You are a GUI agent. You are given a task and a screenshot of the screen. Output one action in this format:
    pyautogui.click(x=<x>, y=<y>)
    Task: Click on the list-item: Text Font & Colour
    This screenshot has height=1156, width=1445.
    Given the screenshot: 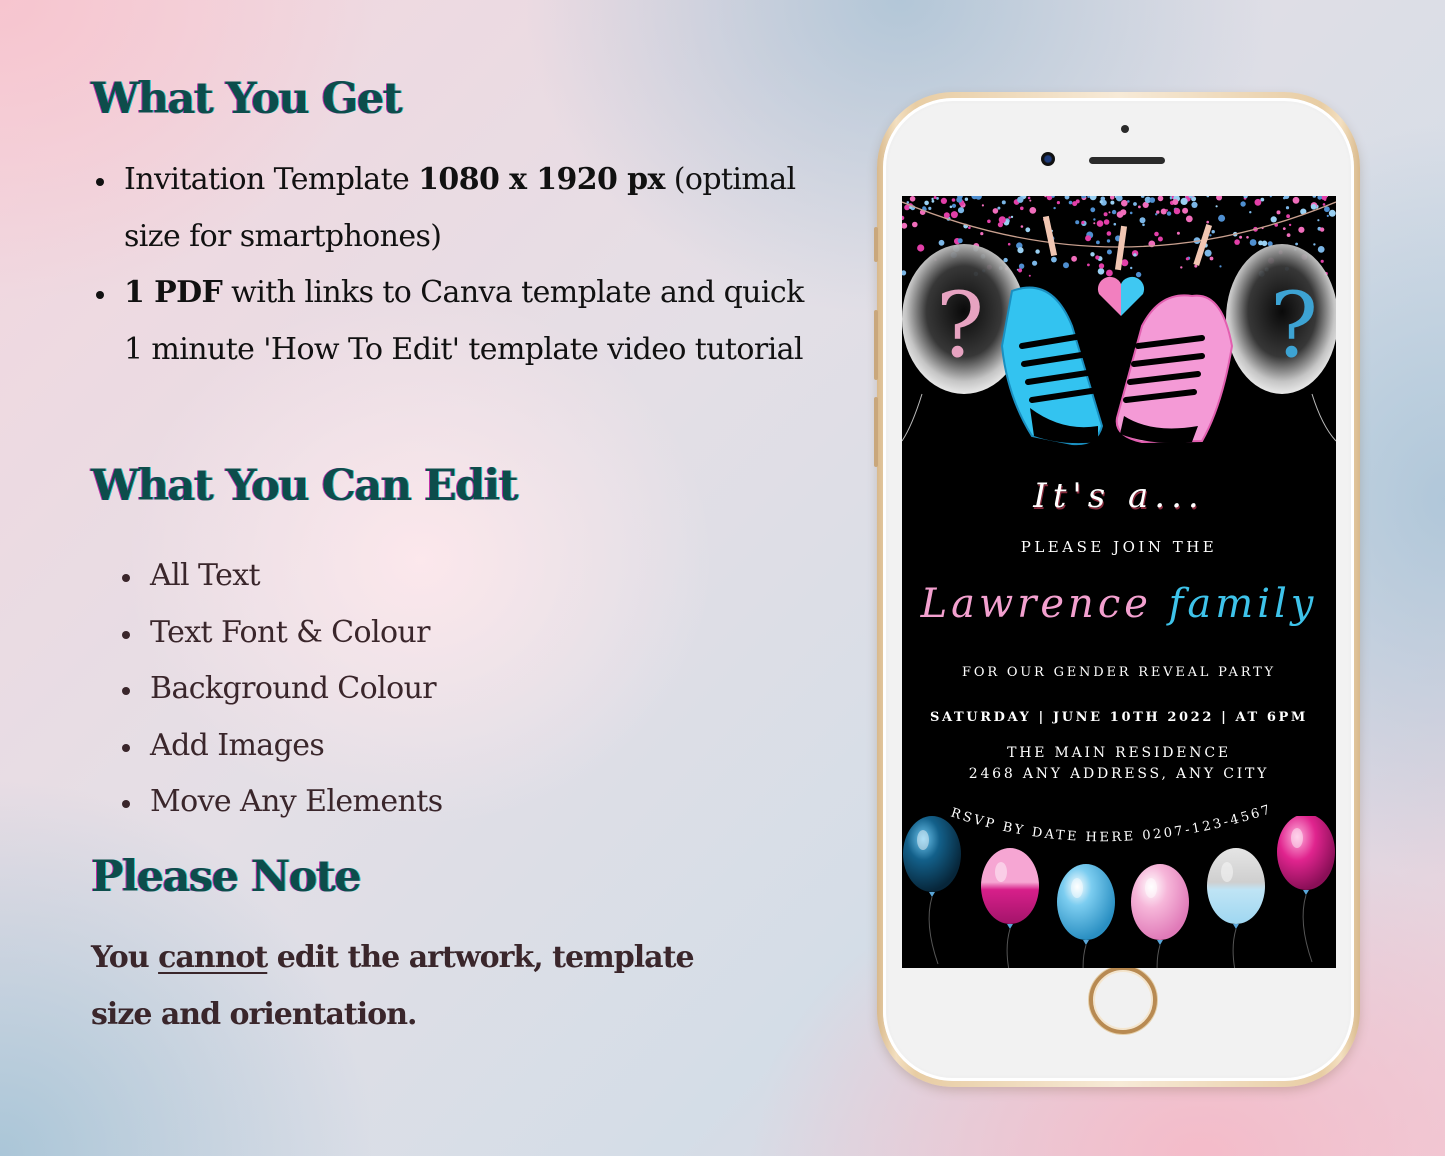 What is the action you would take?
    pyautogui.click(x=282, y=633)
    